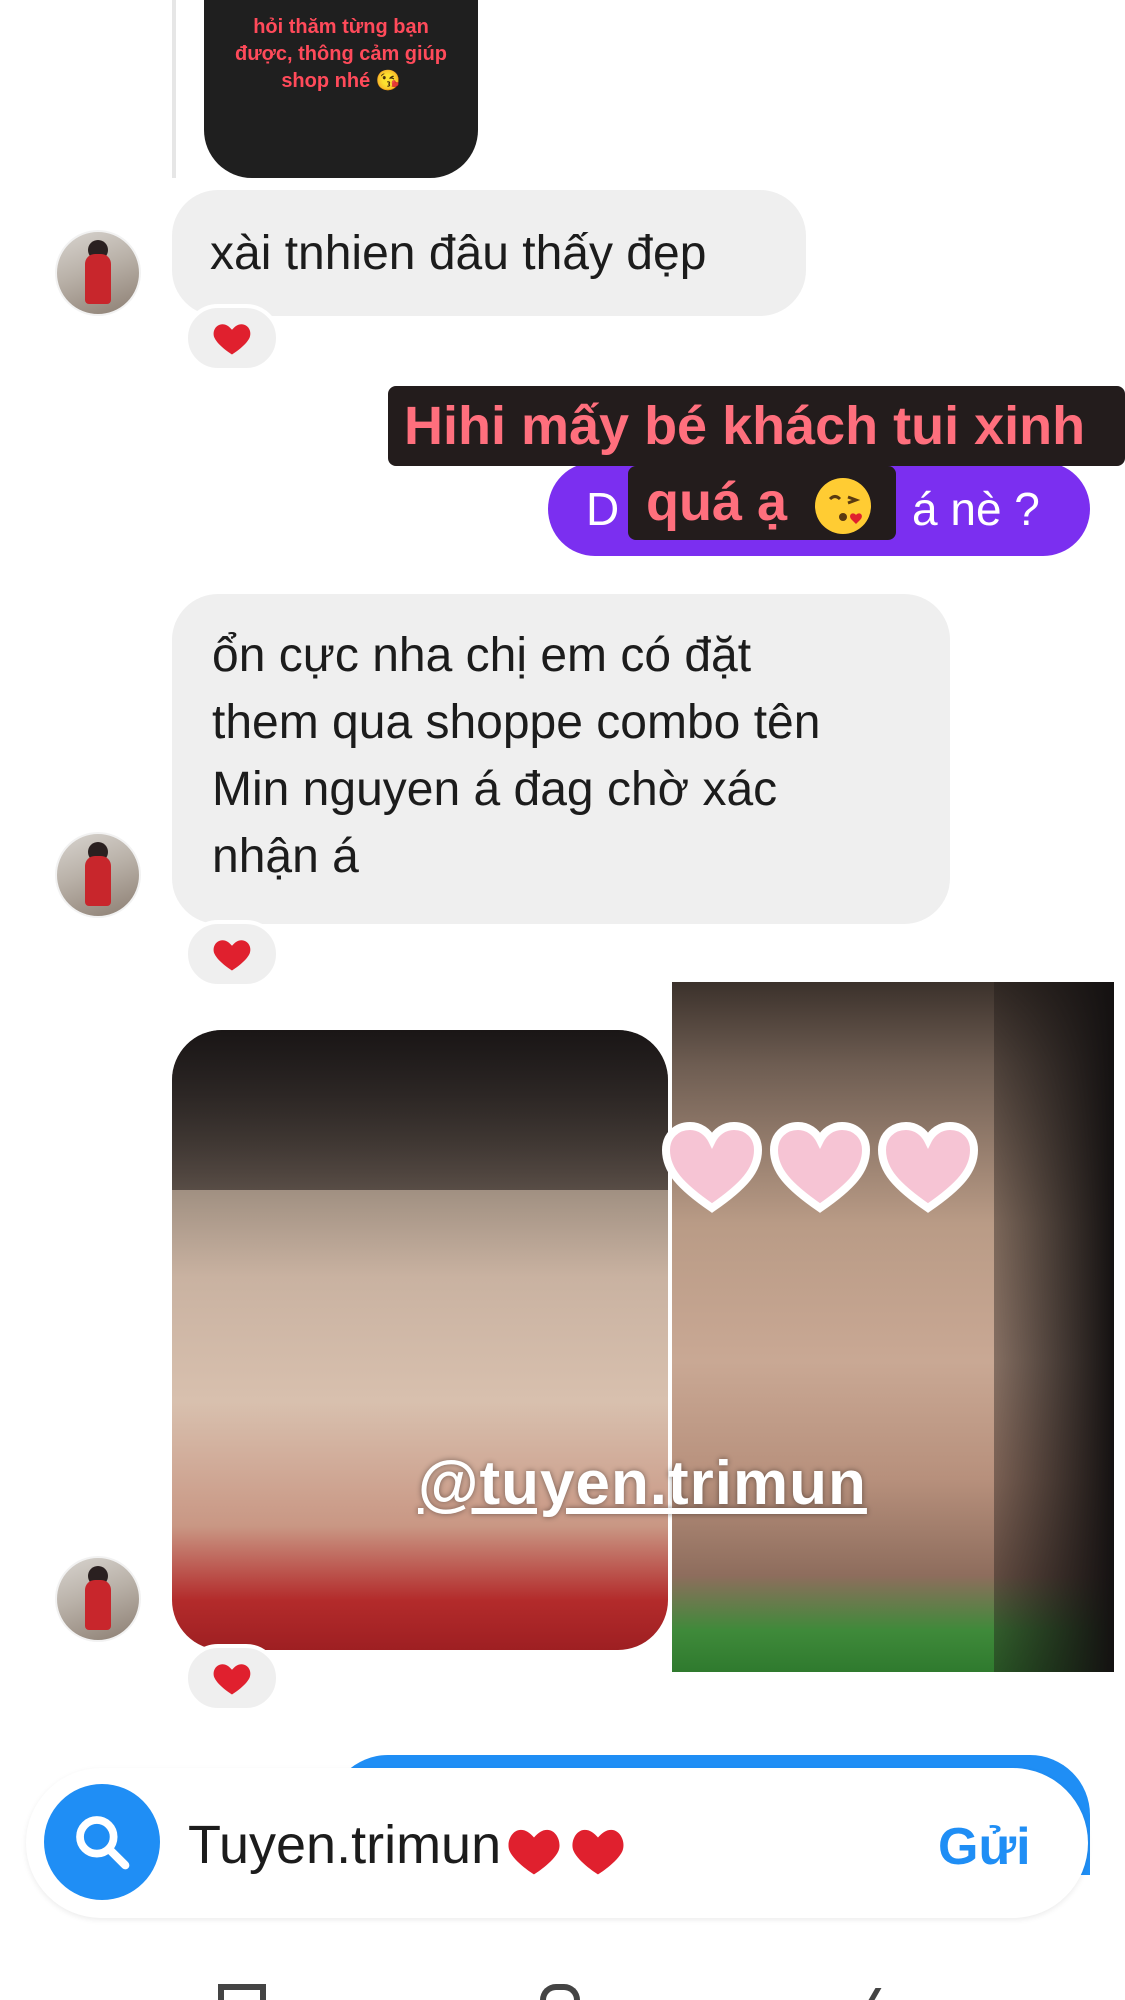 The image size is (1125, 2000). Describe the element at coordinates (560, 1992) in the screenshot. I see `nav-home-icon` at that location.